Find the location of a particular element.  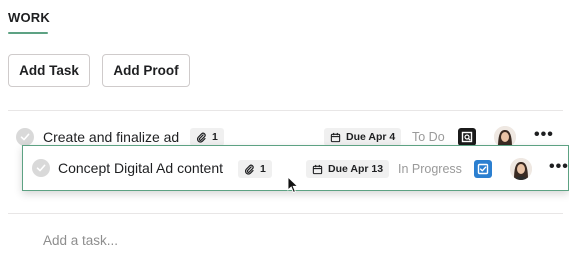

proof-app-icon is located at coordinates (467, 137).